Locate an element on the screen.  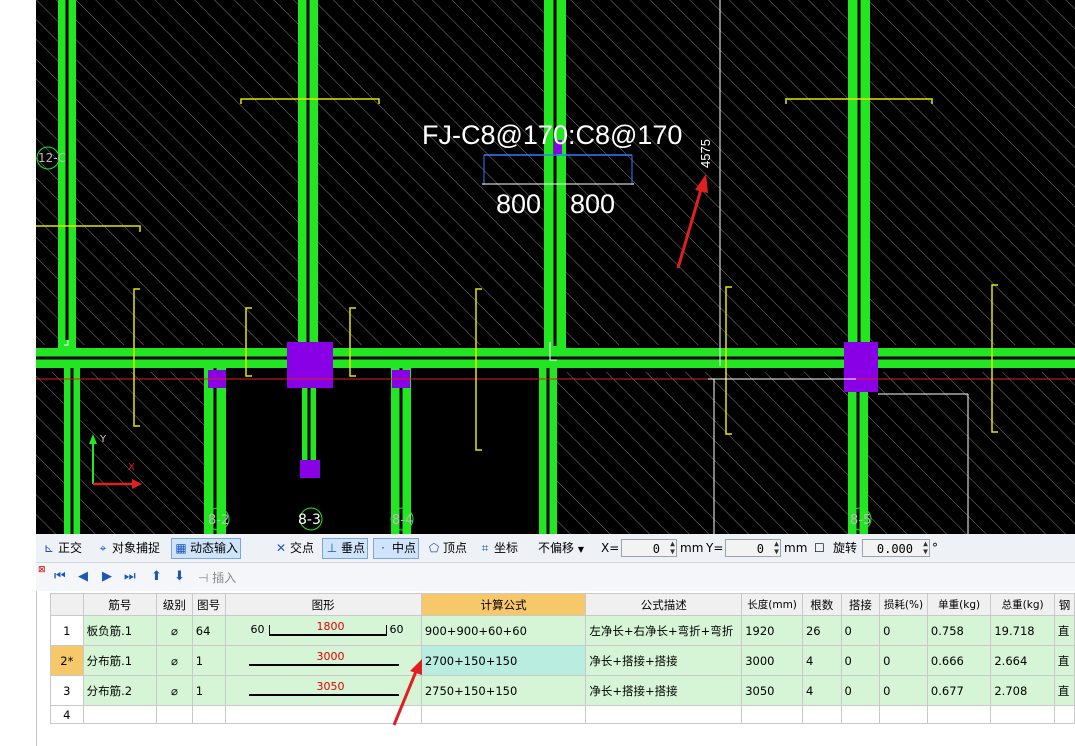
header-cell: 钢 is located at coordinates (1064, 604).